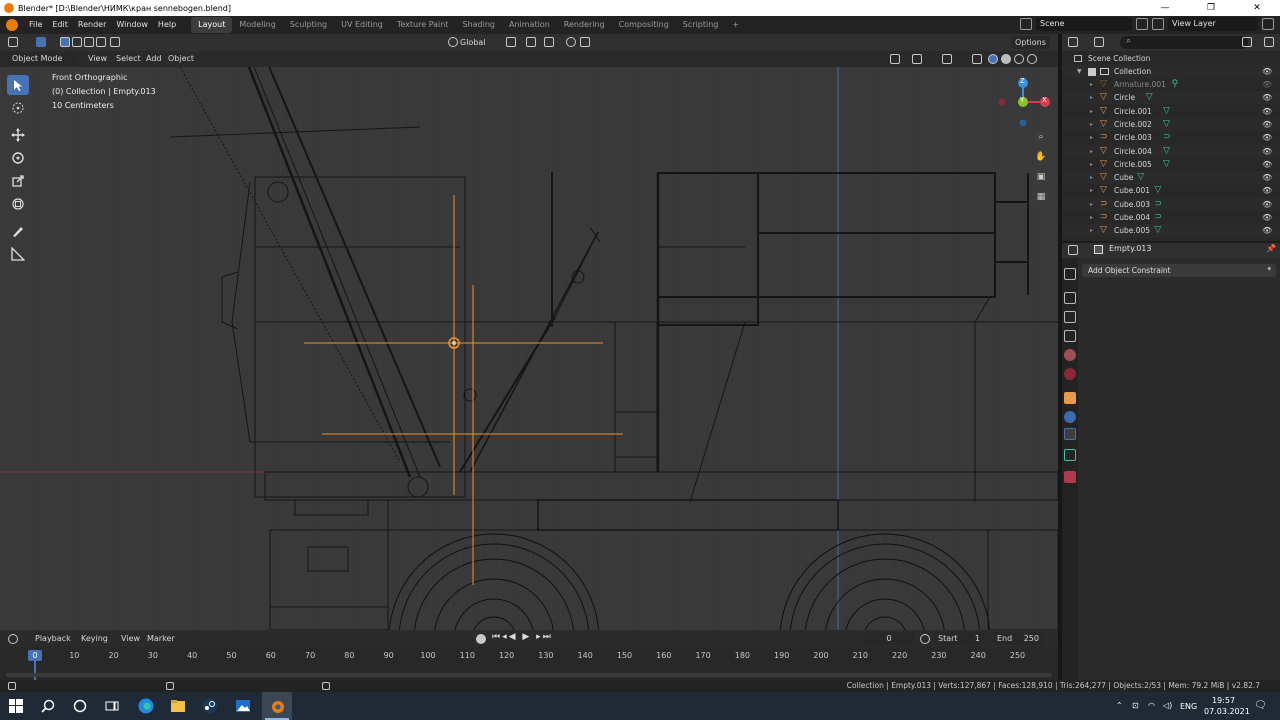 Image resolution: width=1280 pixels, height=720 pixels. What do you see at coordinates (1019, 59) in the screenshot?
I see `material-shading-icon` at bounding box center [1019, 59].